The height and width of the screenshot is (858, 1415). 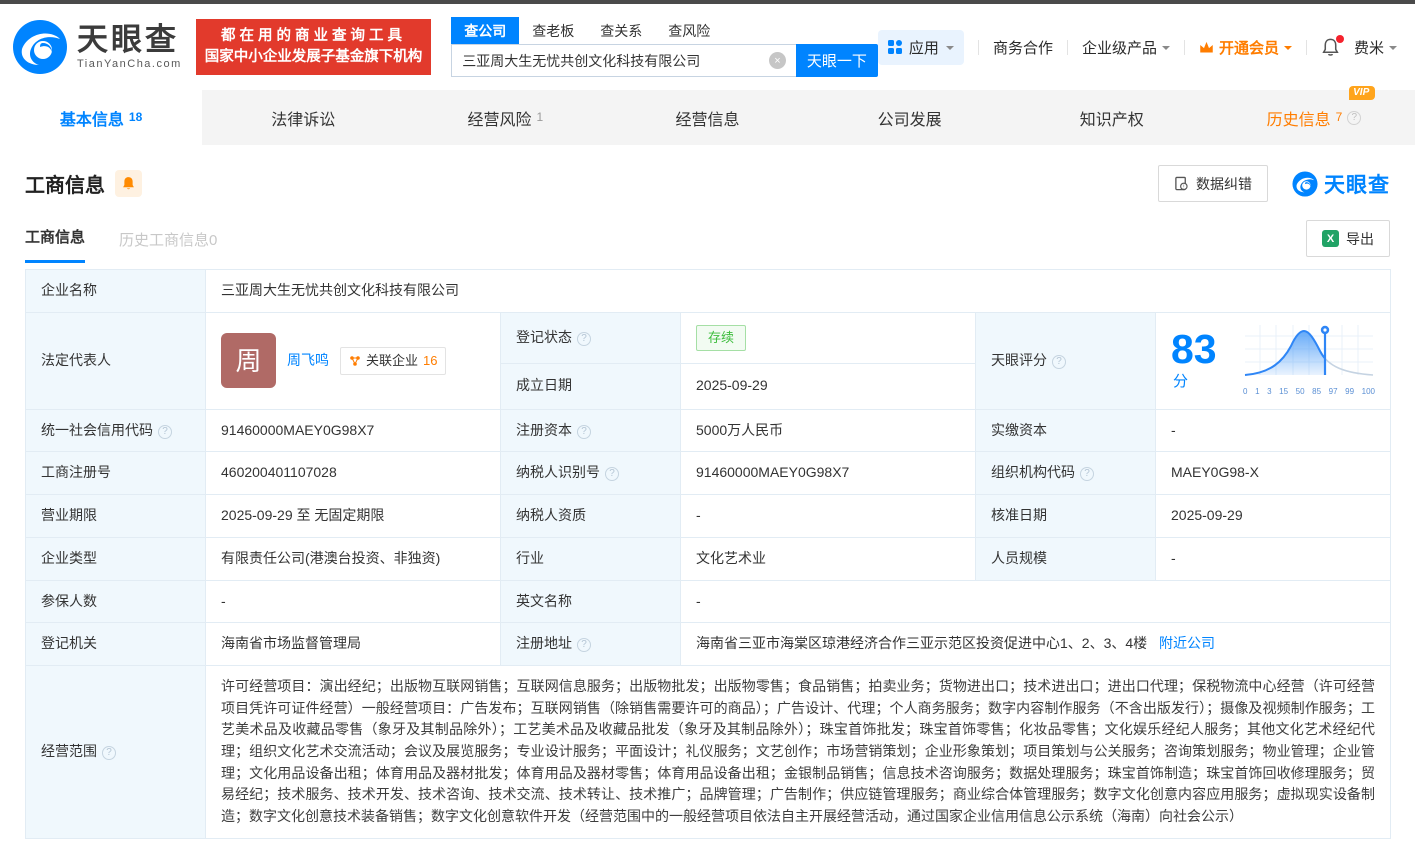 I want to click on watermark-logo: 天眼查, so click(x=1341, y=184).